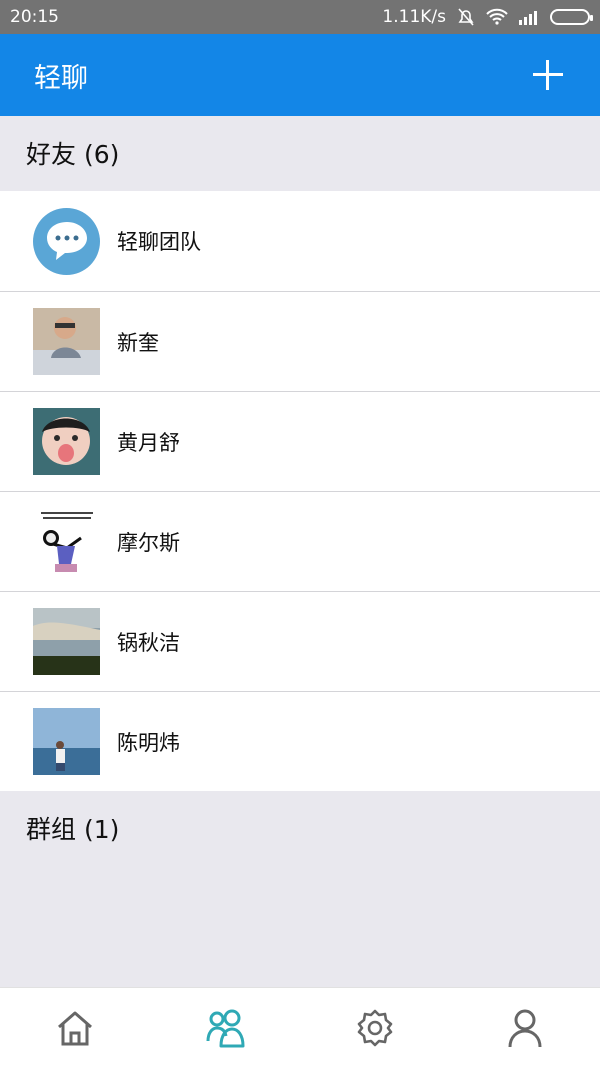  What do you see at coordinates (148, 542) in the screenshot?
I see `friend-name: 摩尔斯` at bounding box center [148, 542].